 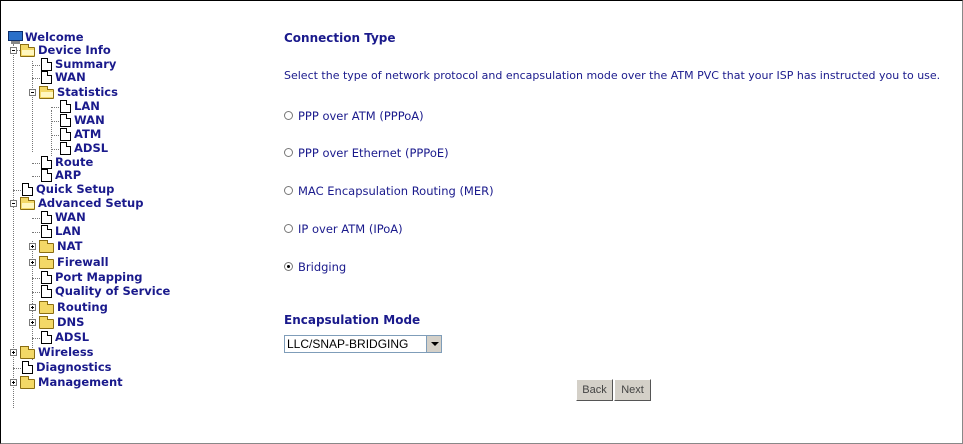 I want to click on tree-label: Port Mapping, so click(x=99, y=277).